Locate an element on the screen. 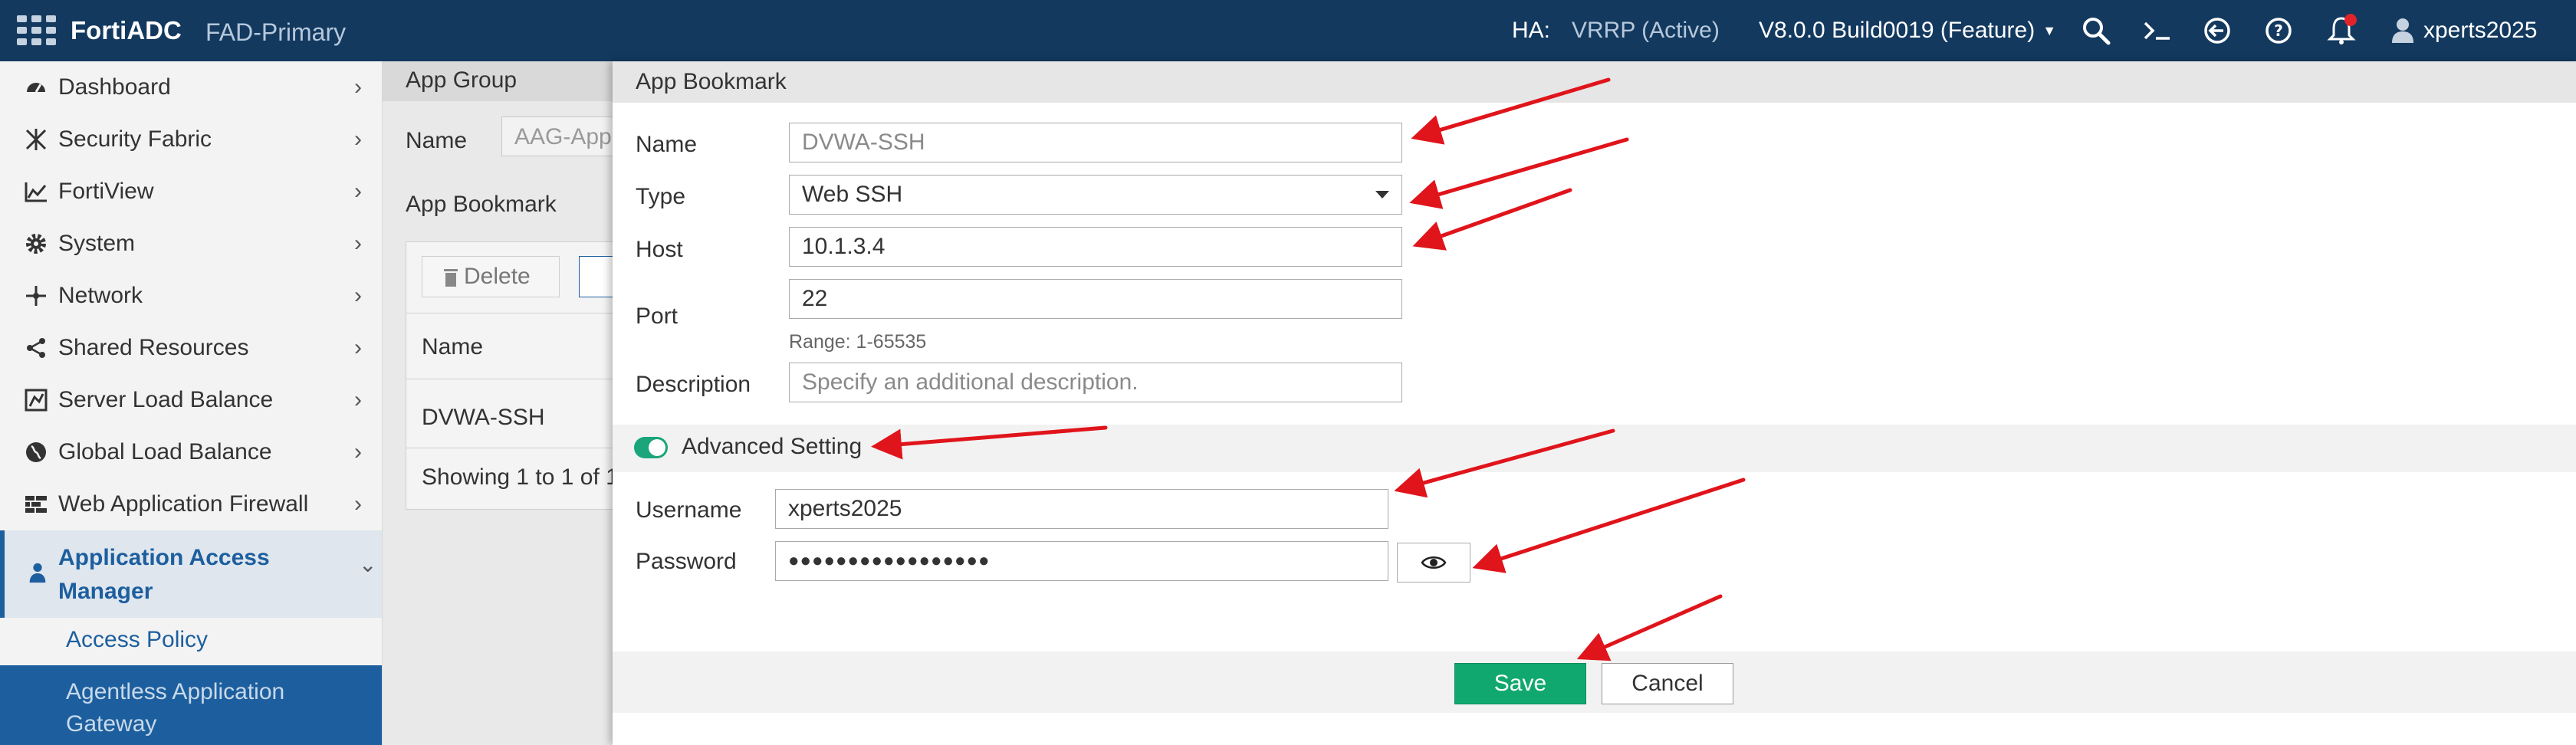 This screenshot has width=2576, height=745. chart-icon is located at coordinates (36, 192).